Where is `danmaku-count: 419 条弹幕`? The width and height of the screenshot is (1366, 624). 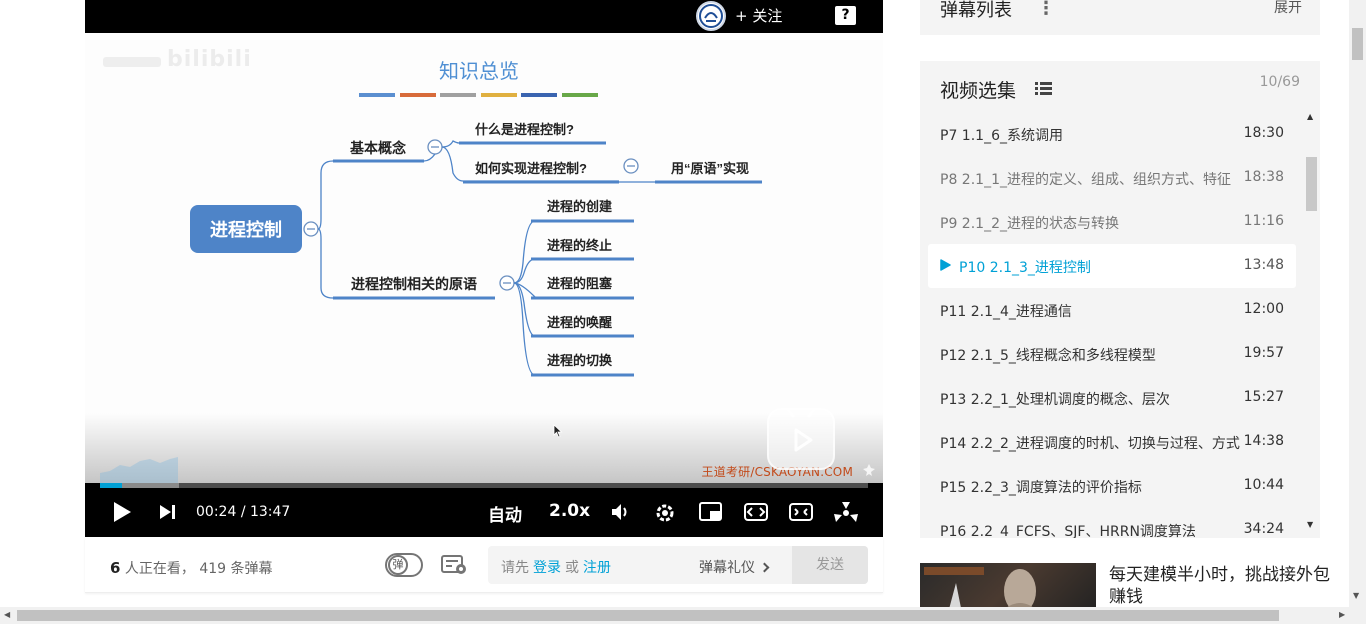 danmaku-count: 419 条弹幕 is located at coordinates (236, 569).